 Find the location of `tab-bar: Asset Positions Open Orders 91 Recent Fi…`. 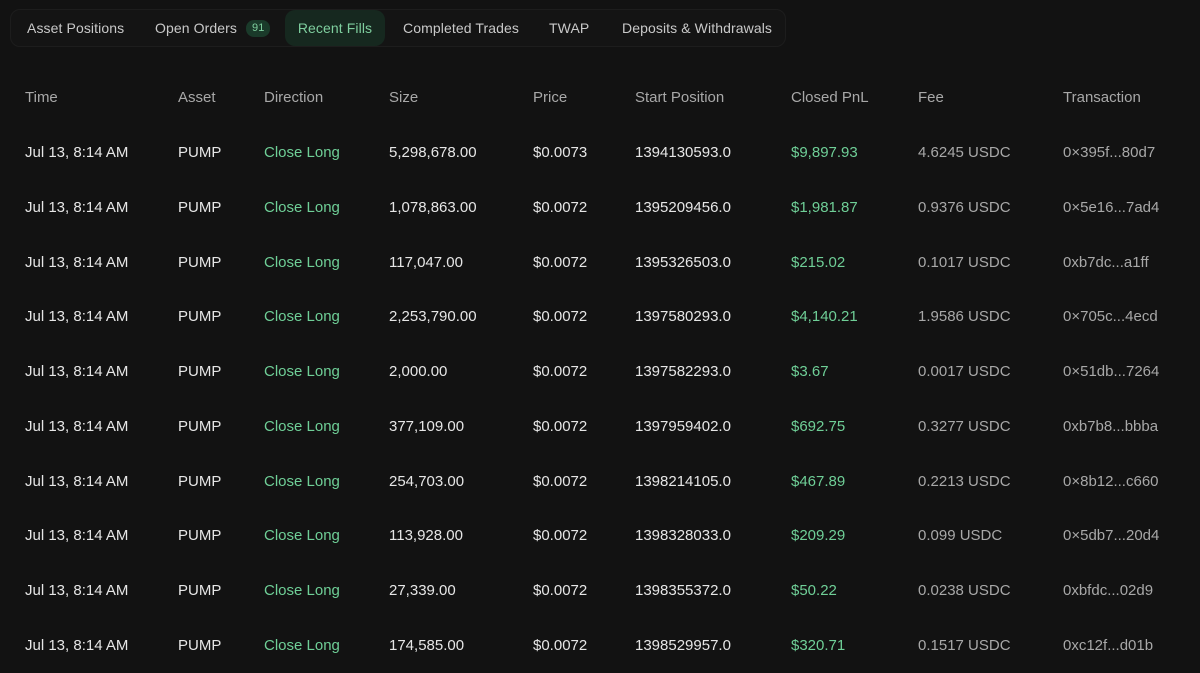

tab-bar: Asset Positions Open Orders 91 Recent Fi… is located at coordinates (398, 28).